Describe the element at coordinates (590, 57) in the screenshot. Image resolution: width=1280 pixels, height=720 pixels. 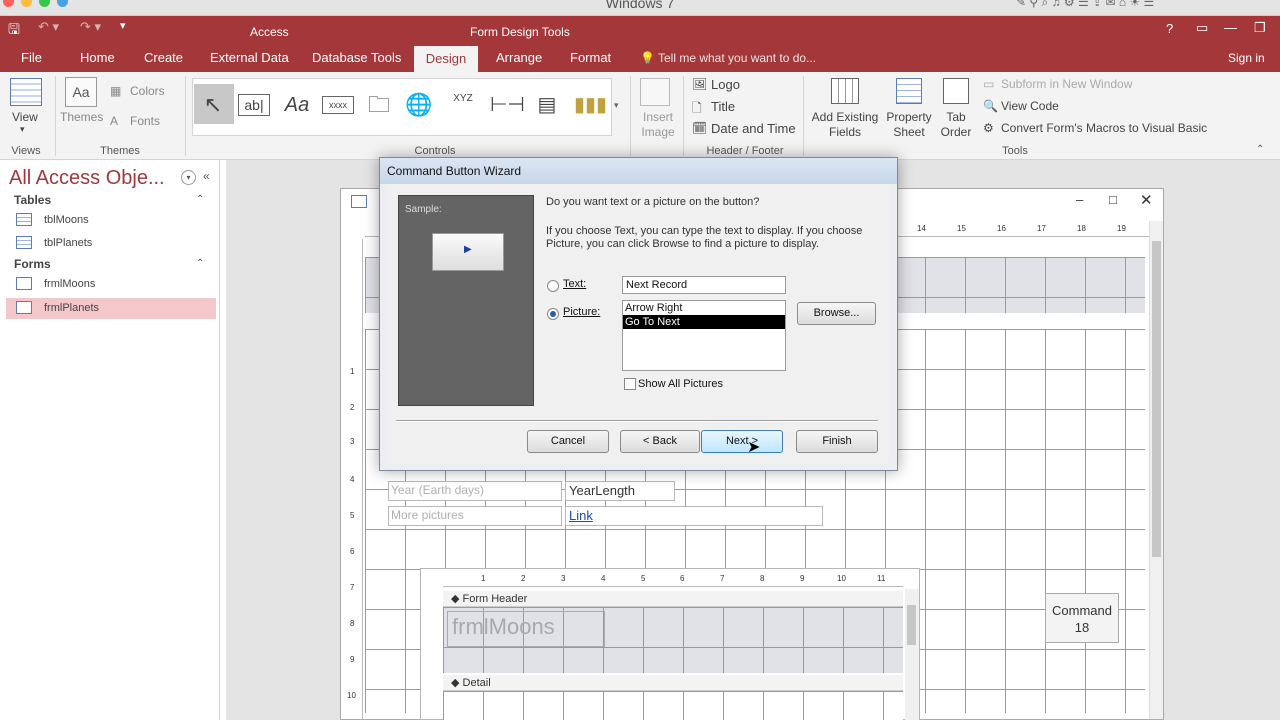
I see `tab-format: Format` at that location.